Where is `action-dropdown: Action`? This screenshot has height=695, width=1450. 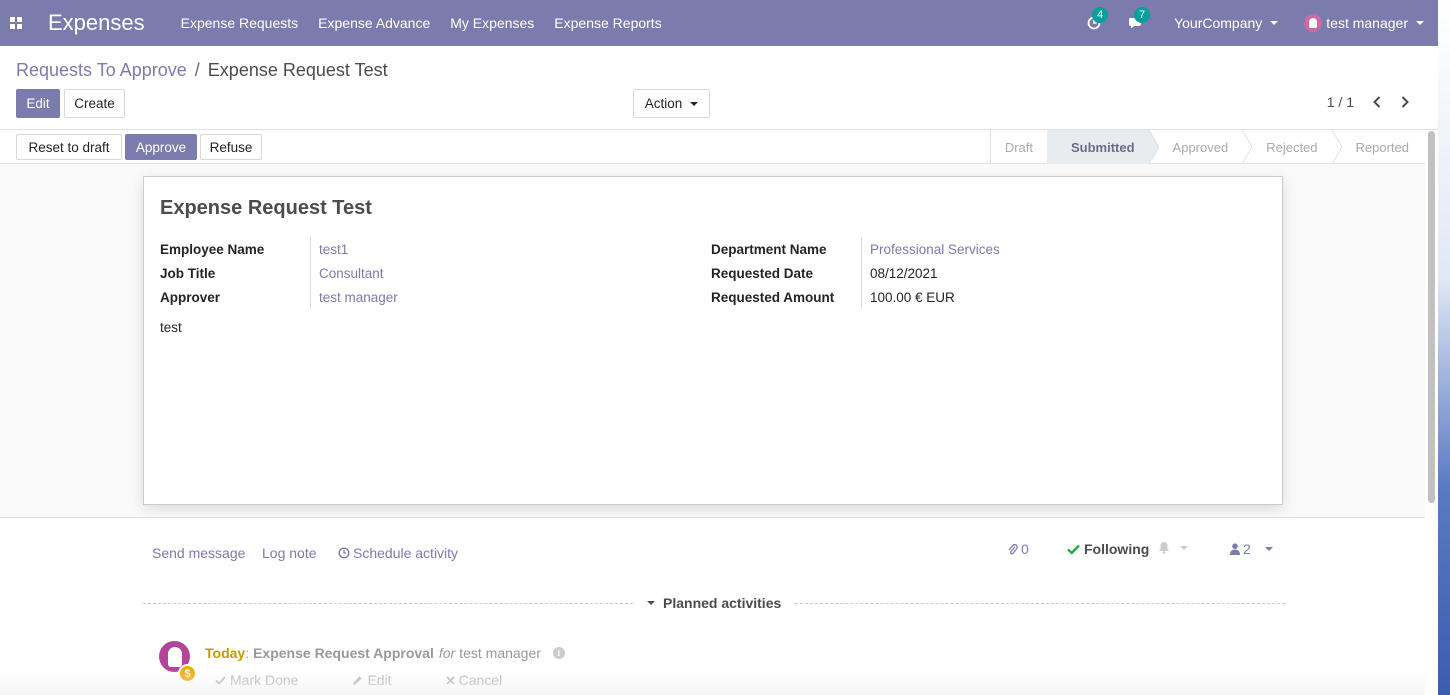
action-dropdown: Action is located at coordinates (671, 103).